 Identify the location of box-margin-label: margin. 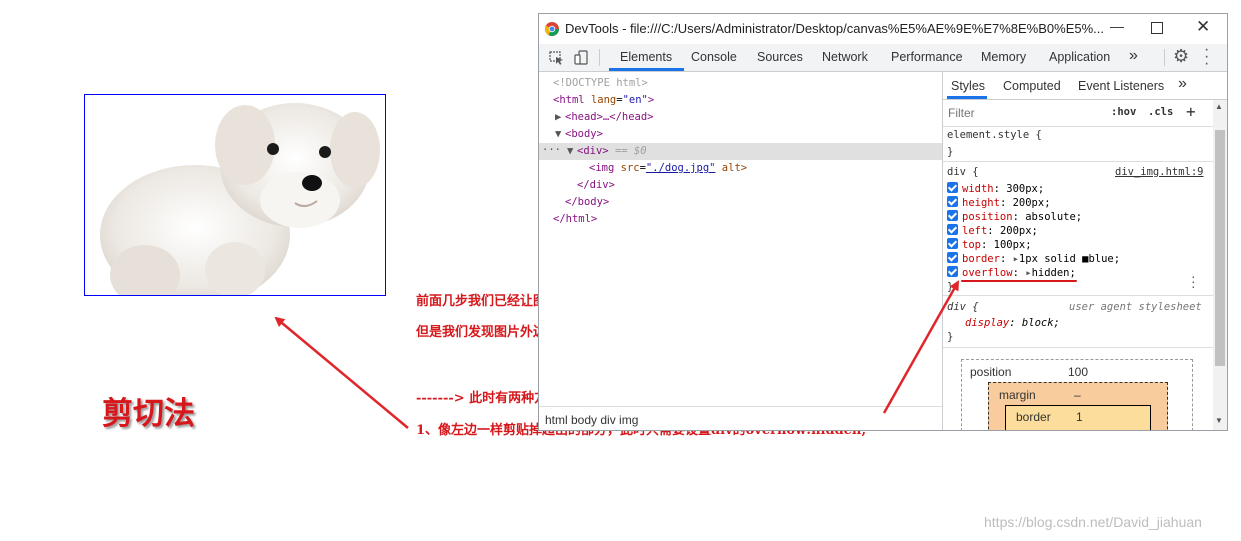
(1017, 395).